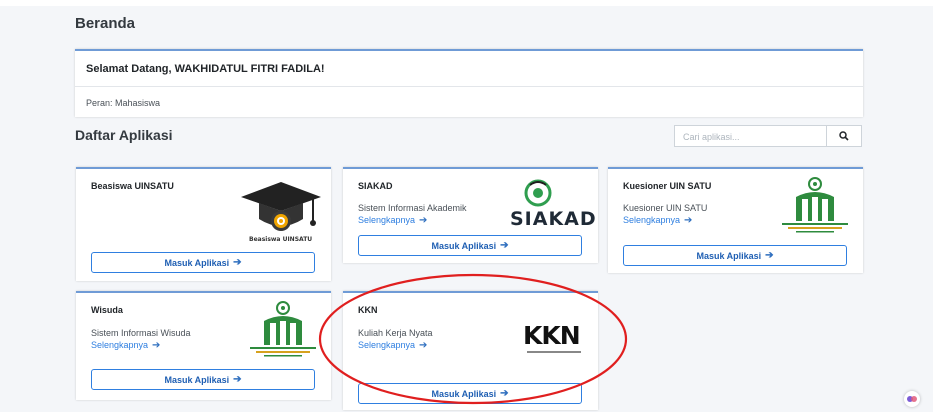  Describe the element at coordinates (665, 208) in the screenshot. I see `app-description: Kuesioner UIN SATU` at that location.